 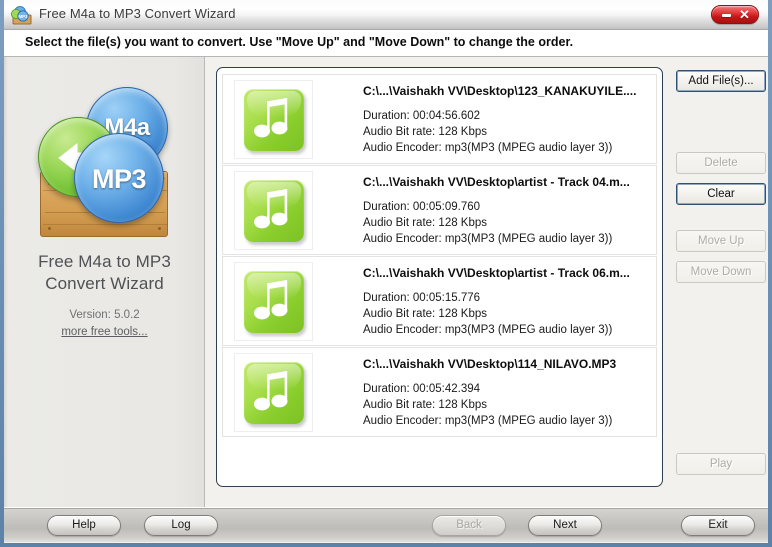 I want to click on play-button: Play, so click(x=721, y=464).